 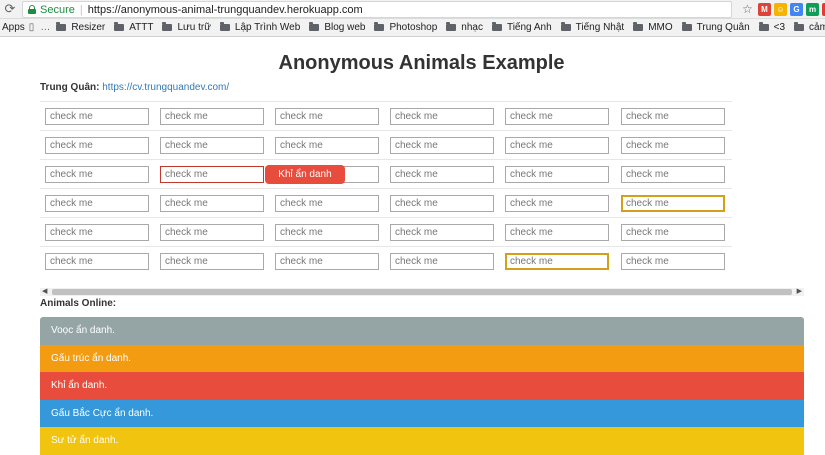 I want to click on animals-online-label: Animals Online:, so click(x=78, y=303).